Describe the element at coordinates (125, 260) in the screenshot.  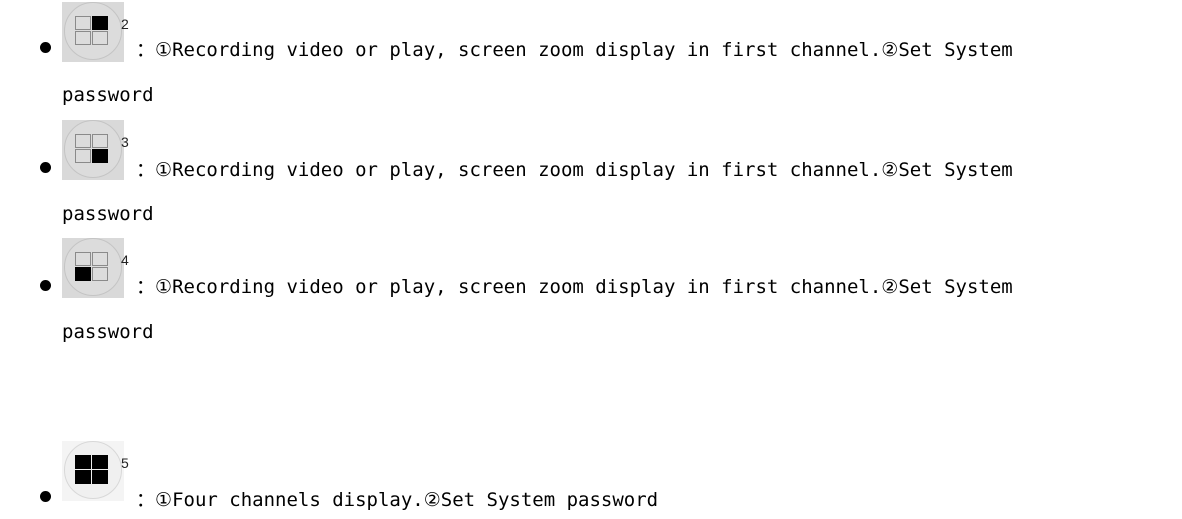
I see `icon-number: 4` at that location.